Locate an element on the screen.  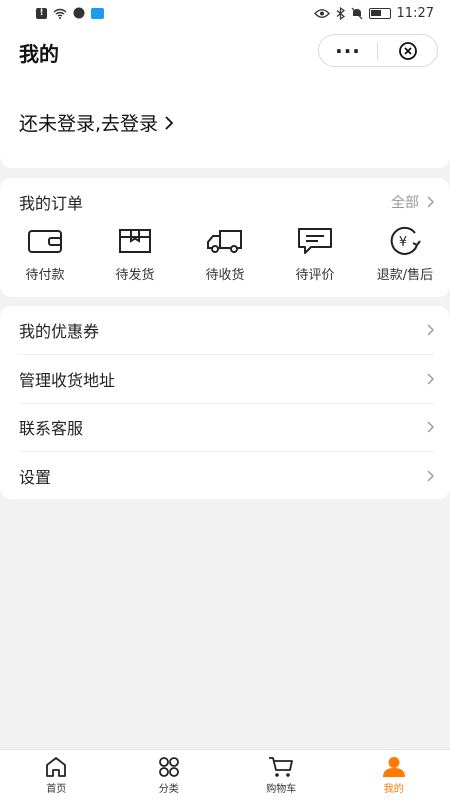
page-title: 我的 is located at coordinates (39, 54).